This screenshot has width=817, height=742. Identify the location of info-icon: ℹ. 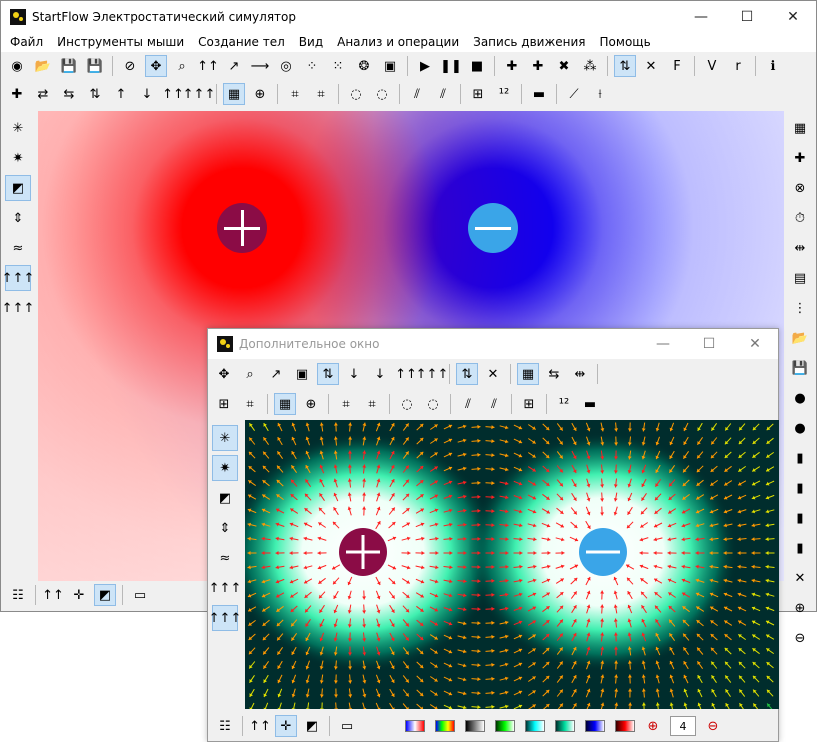
(773, 66).